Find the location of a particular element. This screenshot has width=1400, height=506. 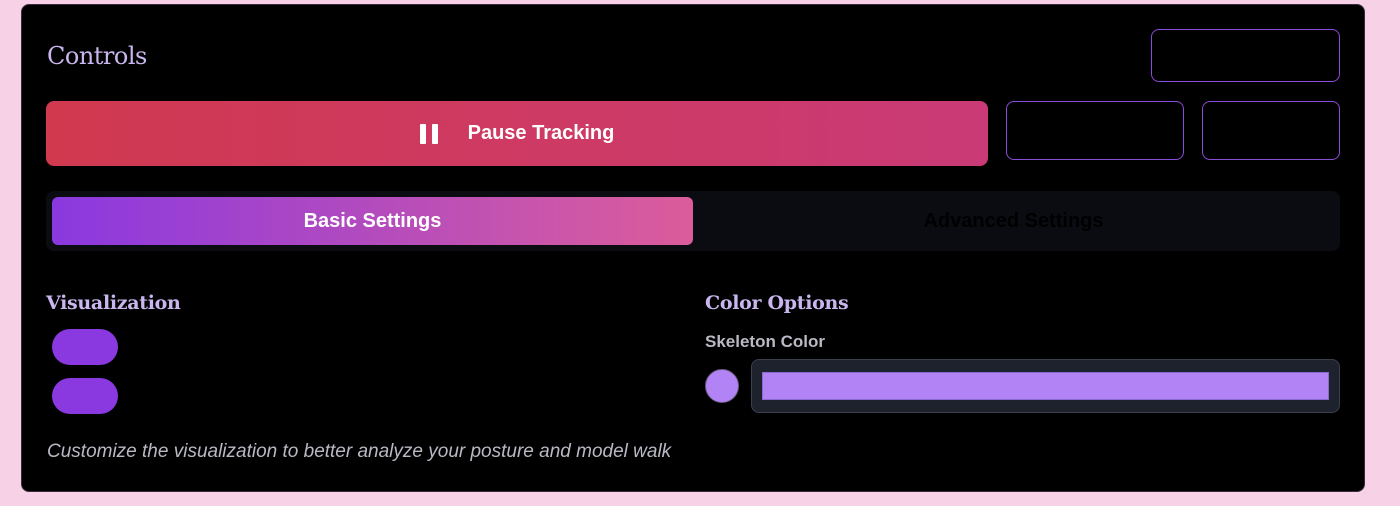

tab-basic-settings: Basic Settings is located at coordinates (372, 221).